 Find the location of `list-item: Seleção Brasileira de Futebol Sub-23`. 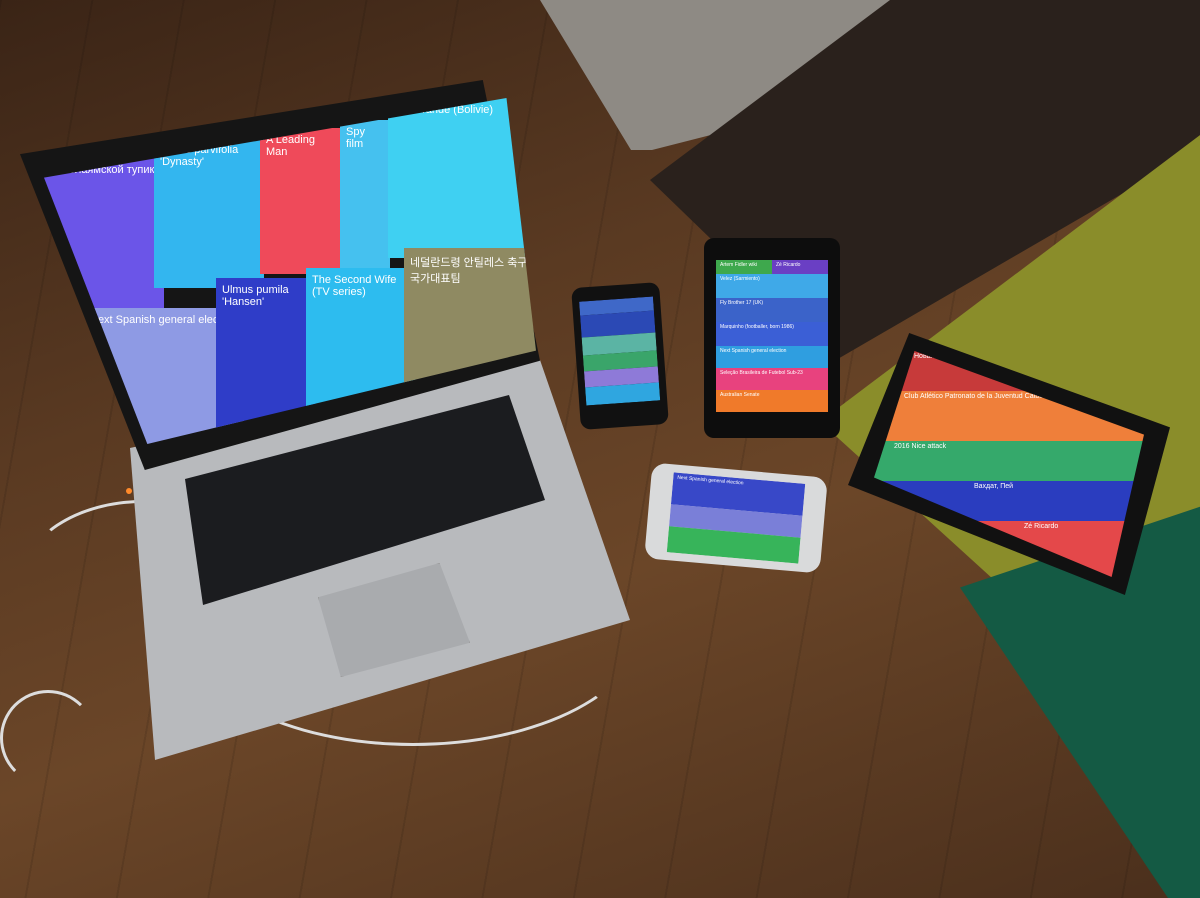

list-item: Seleção Brasileira de Futebol Sub-23 is located at coordinates (772, 379).